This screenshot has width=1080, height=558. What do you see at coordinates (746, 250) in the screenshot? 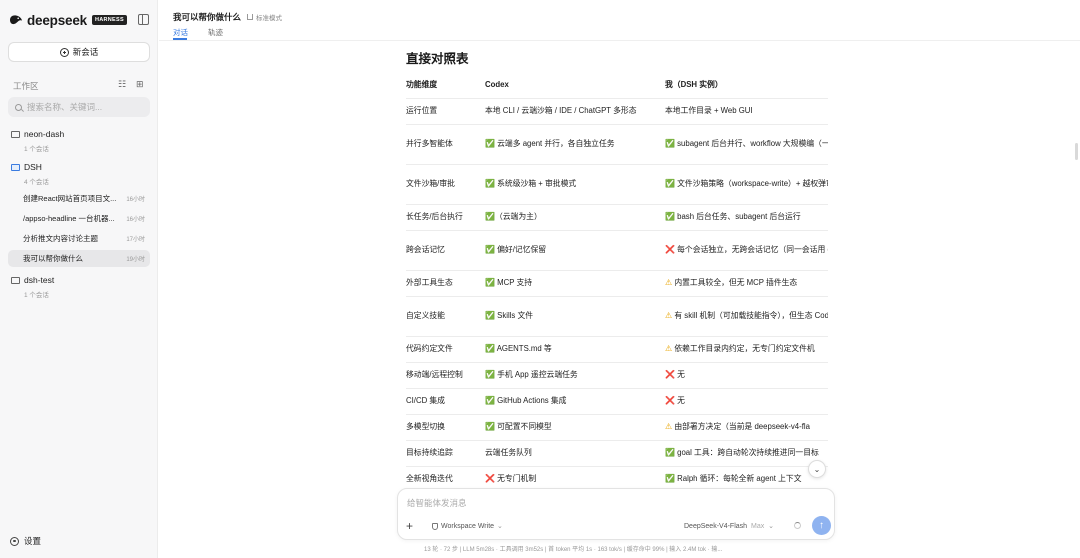
I see `table-cell-dsh: ❌ 每个会话独立，无跨会话记忆（同一会话用 goal 持续追踪）` at bounding box center [746, 250].